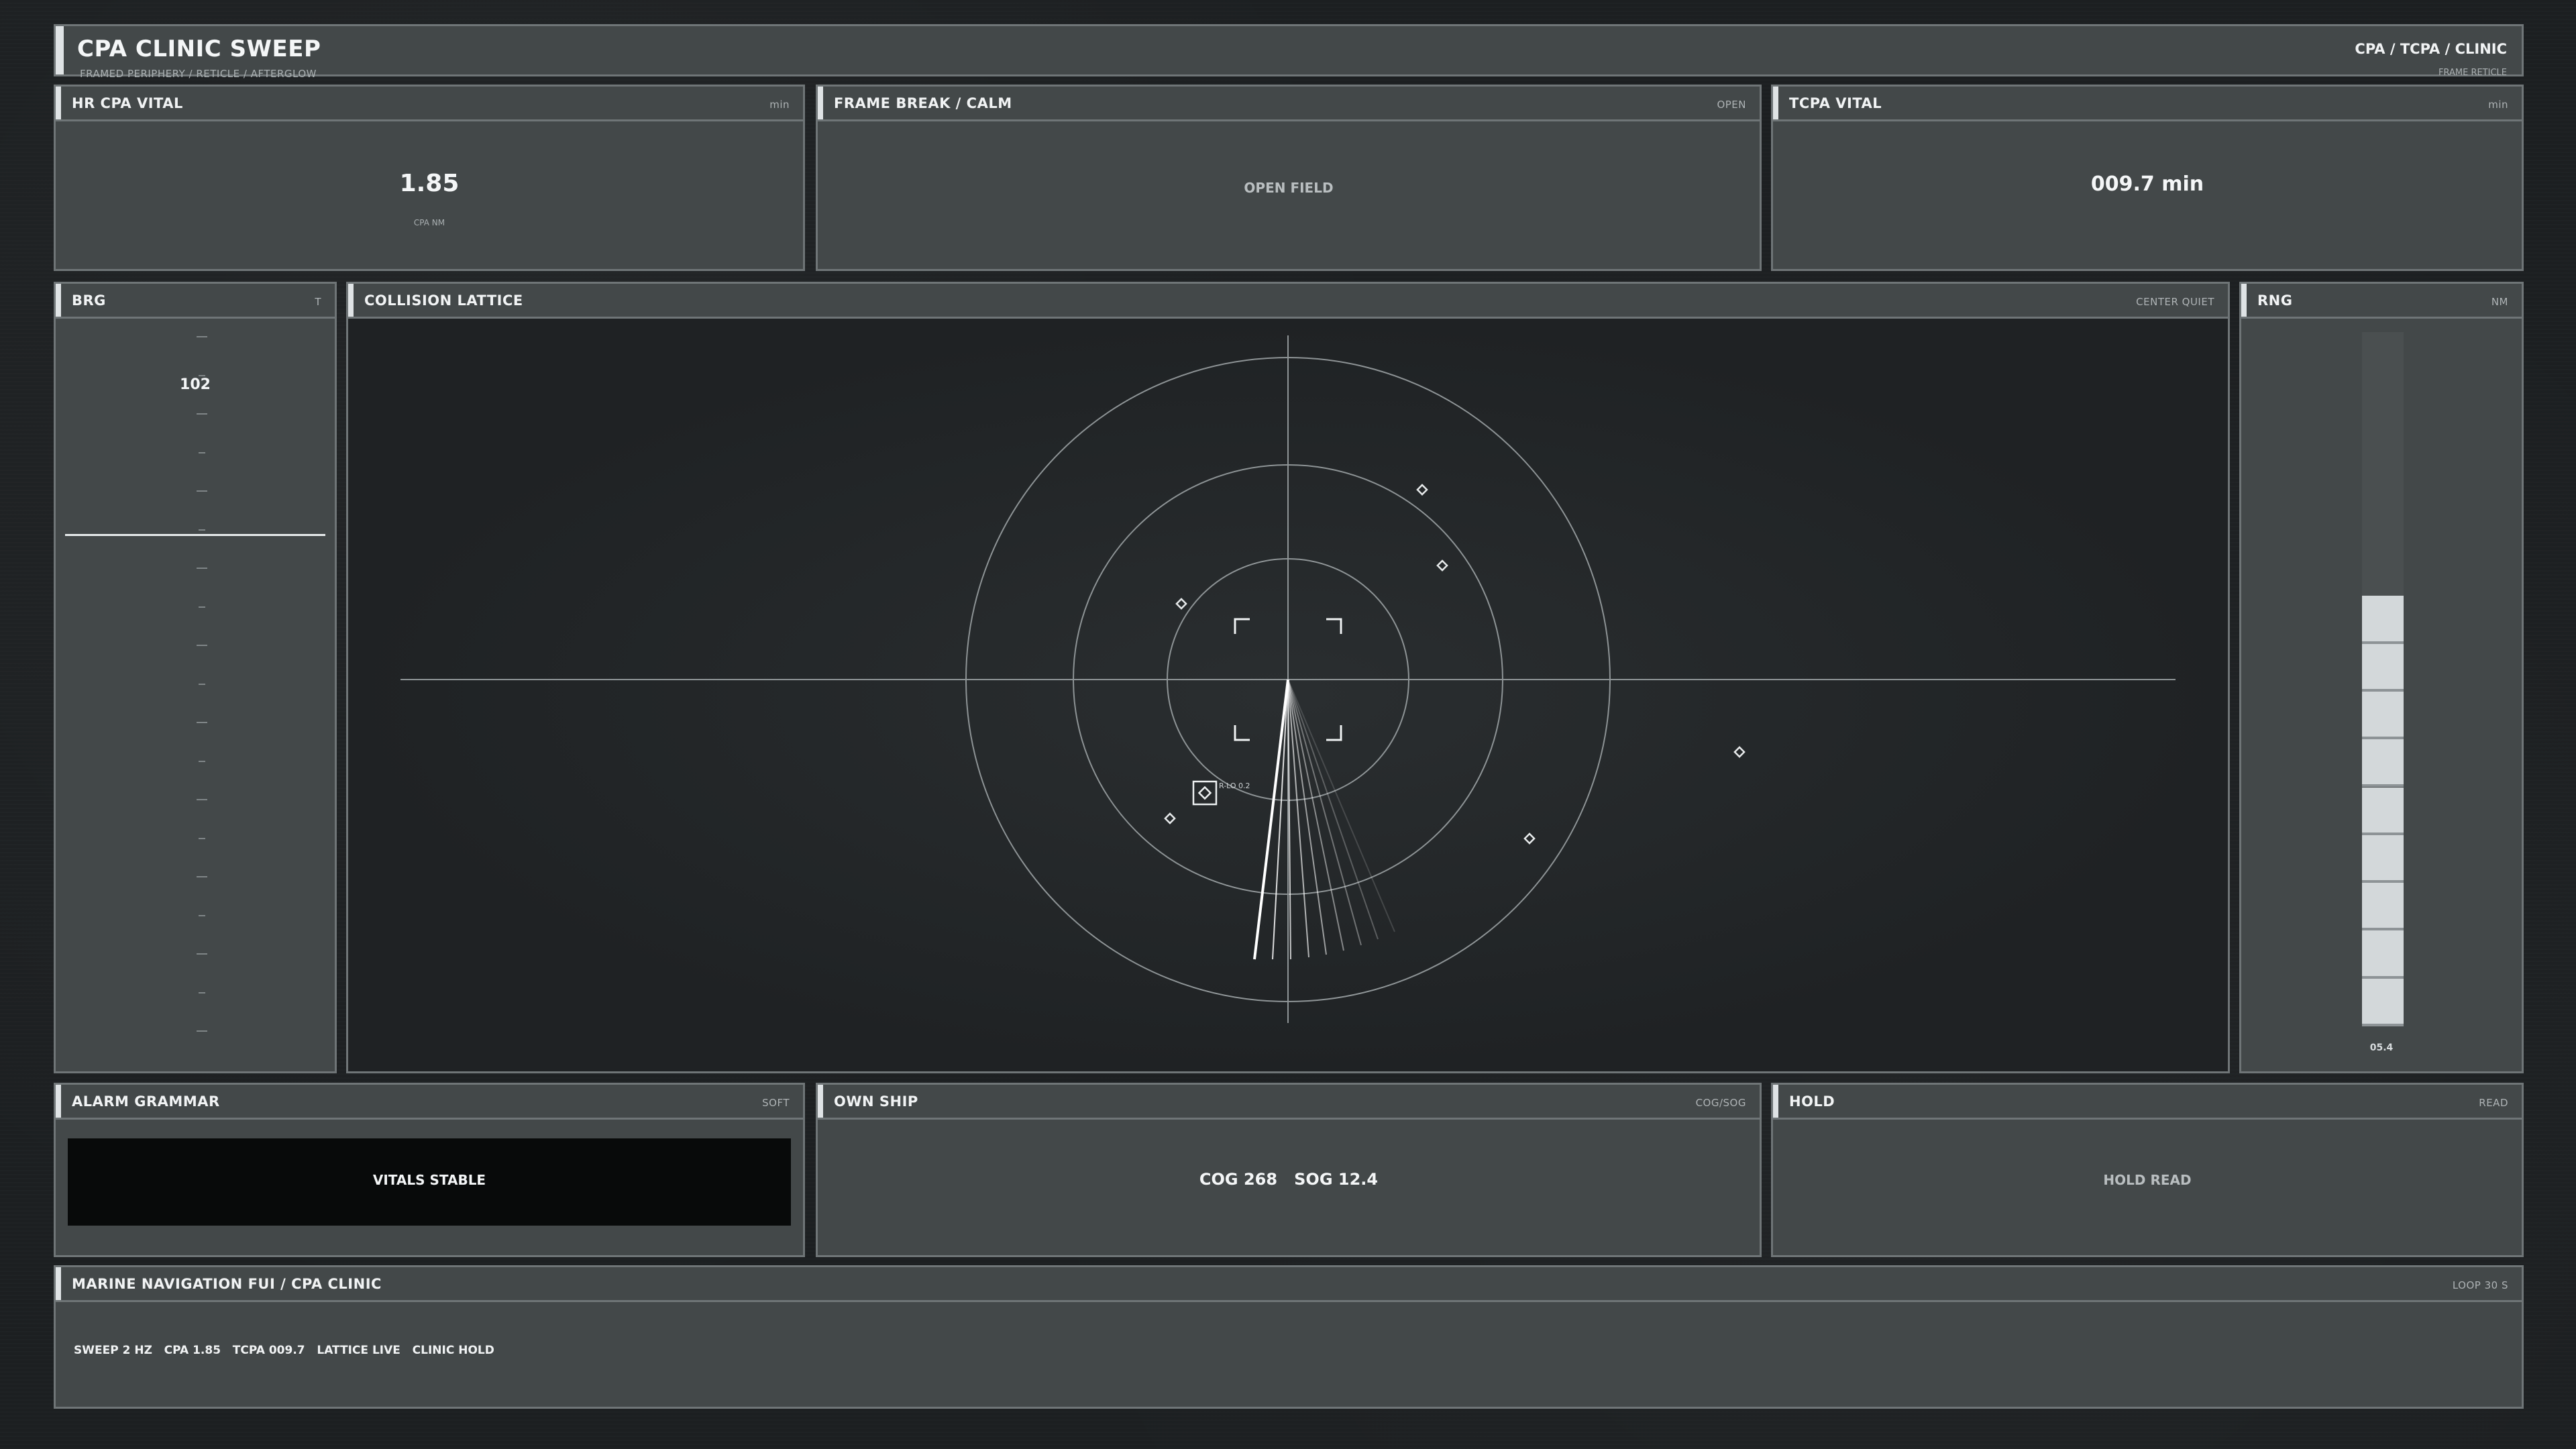 The height and width of the screenshot is (1449, 2576). What do you see at coordinates (1289, 1102) in the screenshot?
I see `panel-header: OWN SHIP COG/SOG` at bounding box center [1289, 1102].